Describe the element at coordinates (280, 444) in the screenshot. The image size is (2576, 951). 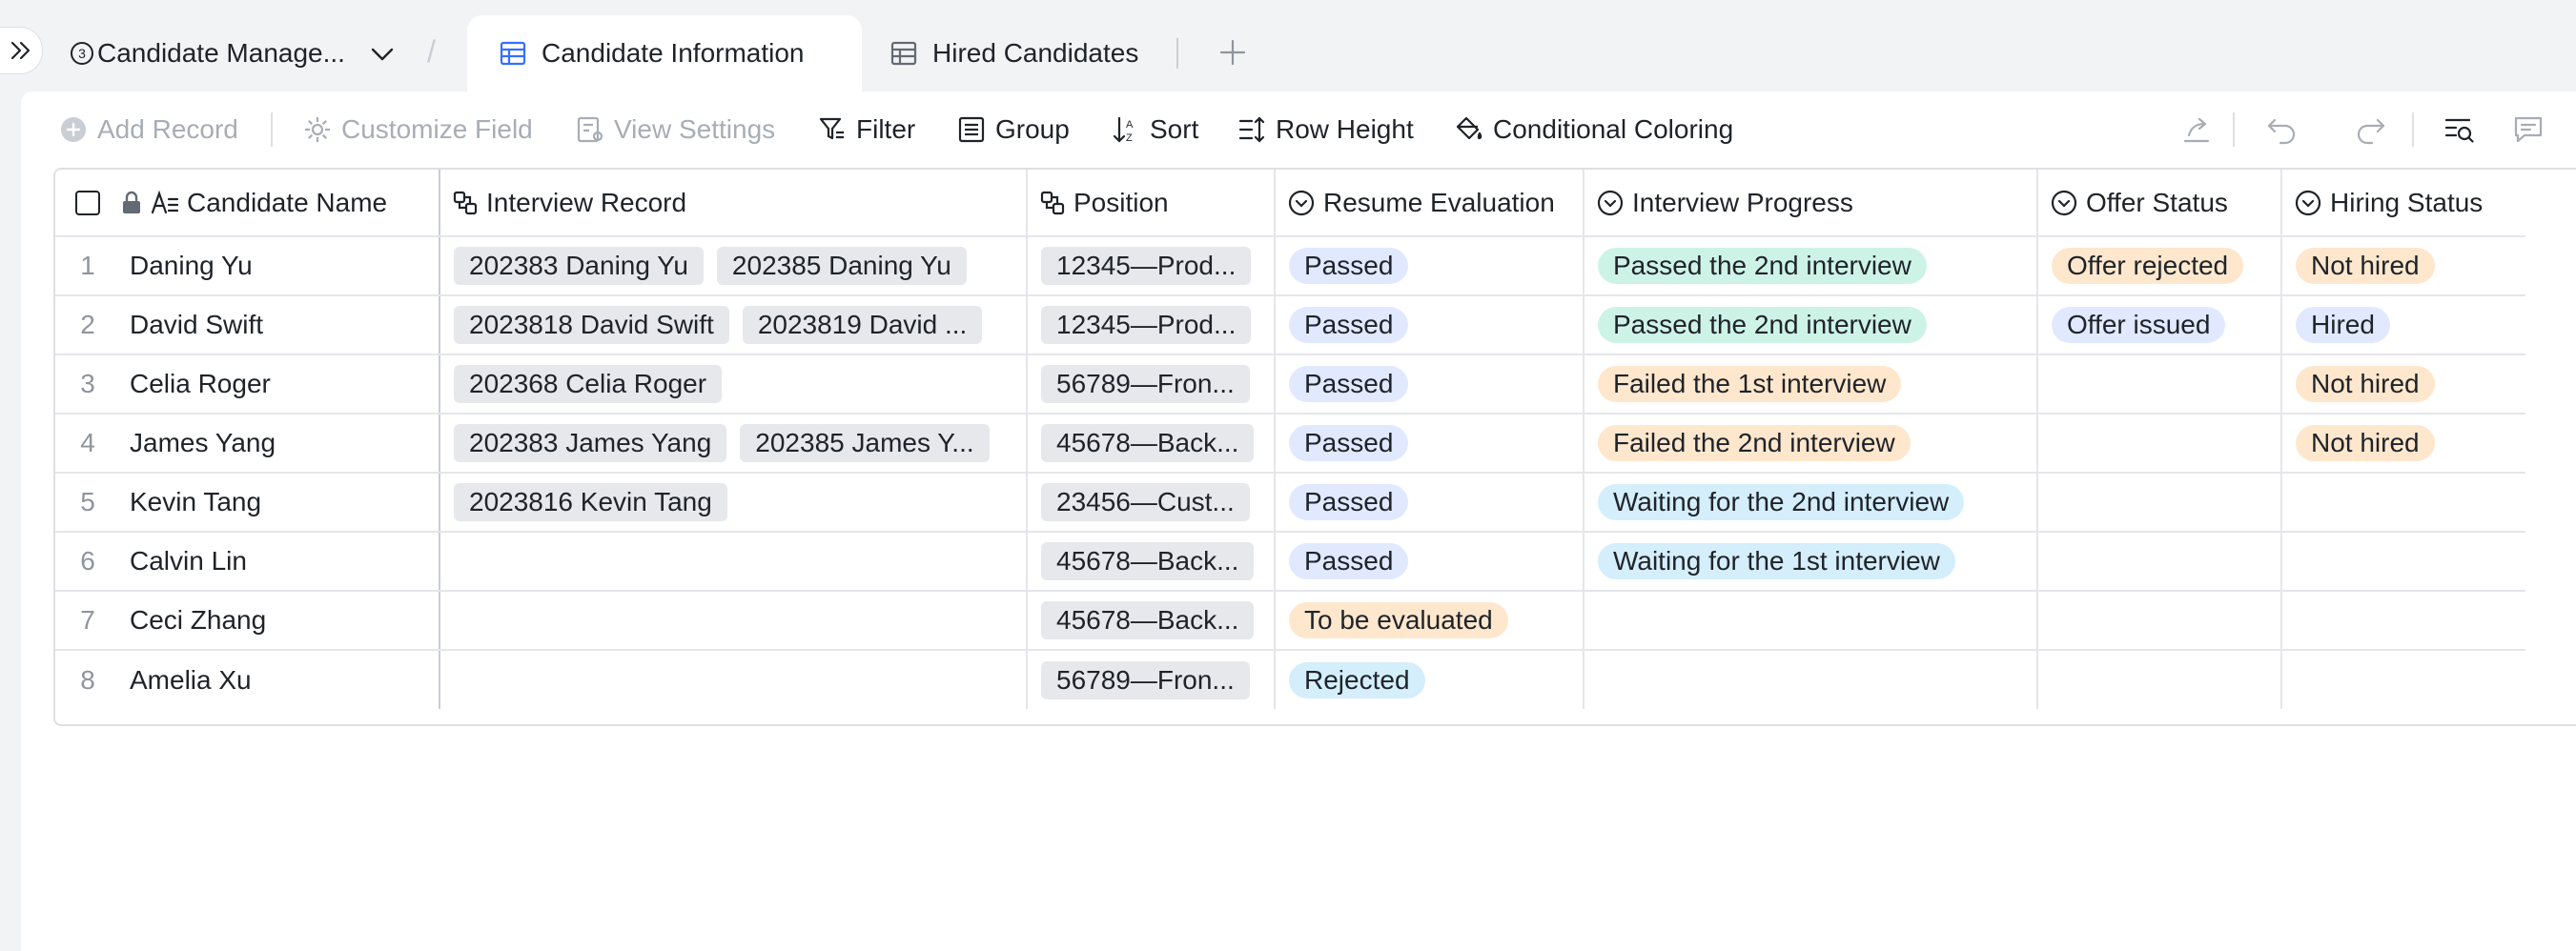
I see `candidate-name-cell: James Yang` at that location.